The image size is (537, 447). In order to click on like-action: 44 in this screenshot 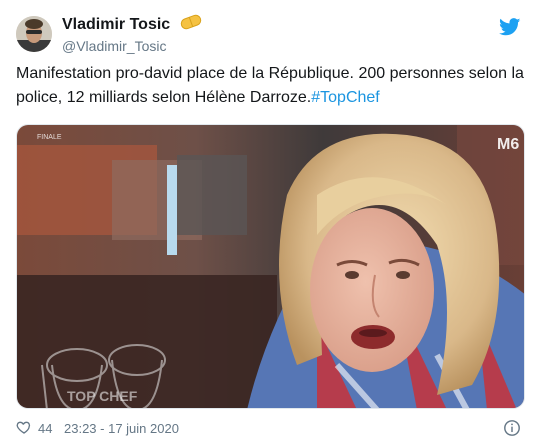, I will do `click(34, 428)`.